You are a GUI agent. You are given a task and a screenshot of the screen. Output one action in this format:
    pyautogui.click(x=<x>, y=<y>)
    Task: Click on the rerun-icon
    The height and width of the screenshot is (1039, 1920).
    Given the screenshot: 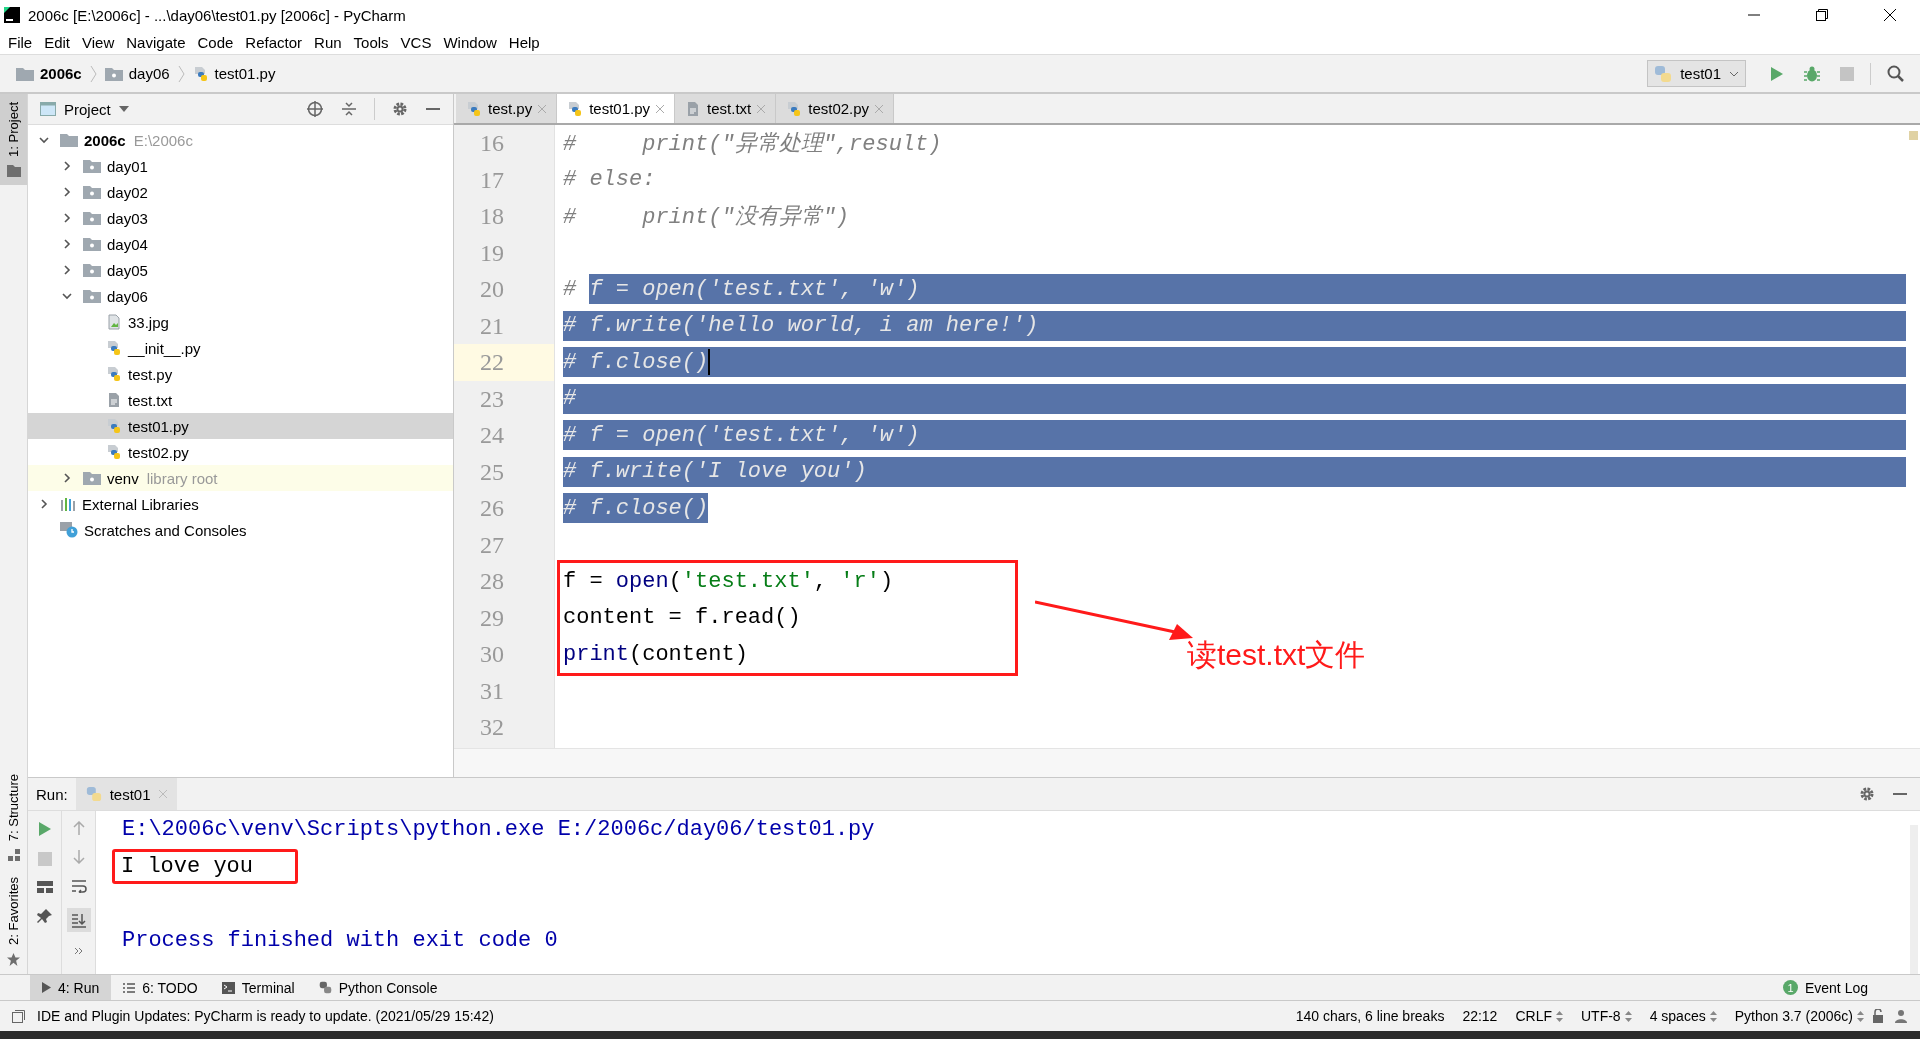 What is the action you would take?
    pyautogui.click(x=44, y=829)
    